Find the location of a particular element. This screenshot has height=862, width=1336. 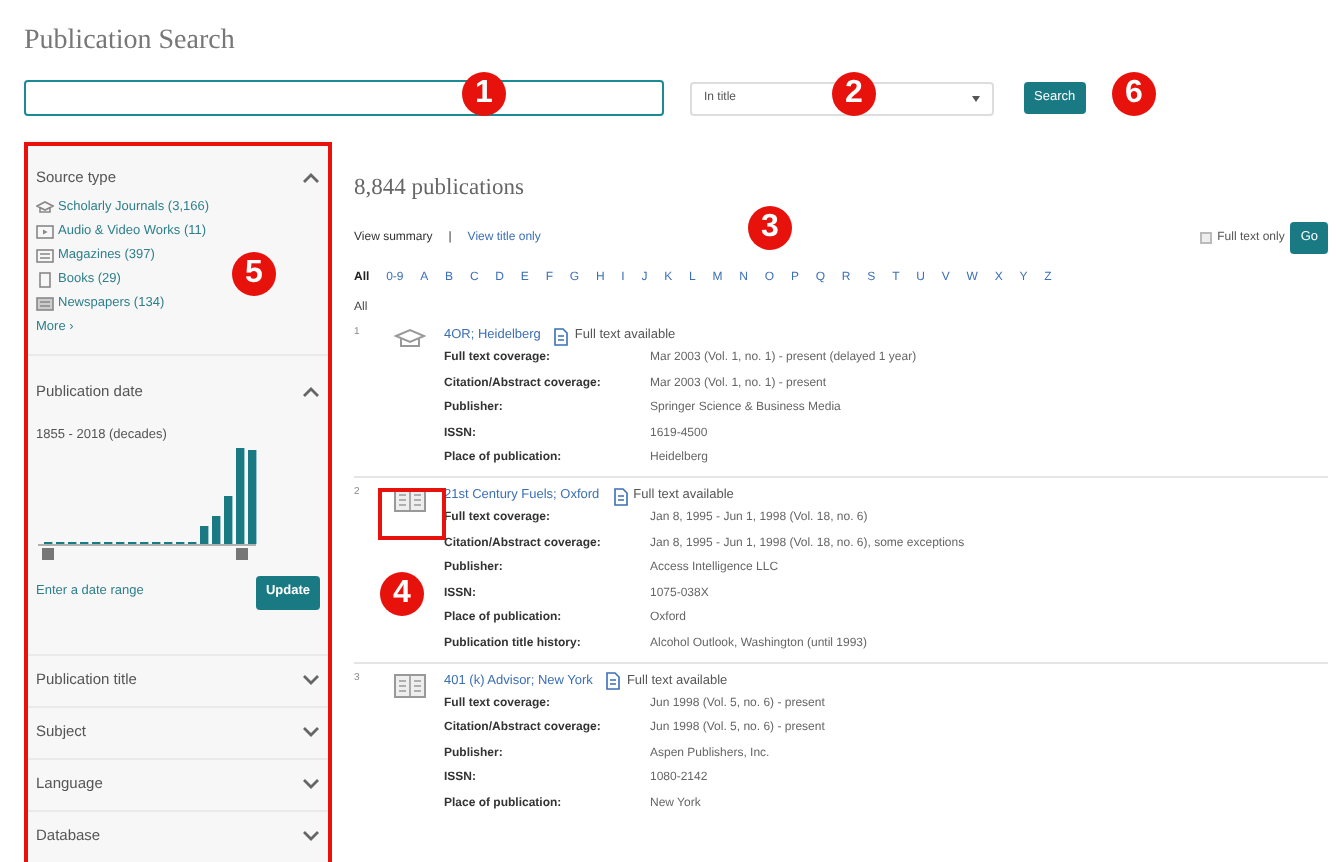

newspaper-icon is located at coordinates (45, 303).